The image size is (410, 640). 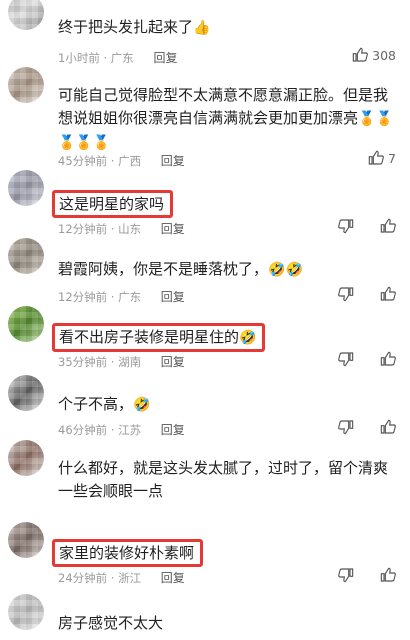 I want to click on comment-region: 山东, so click(x=130, y=229).